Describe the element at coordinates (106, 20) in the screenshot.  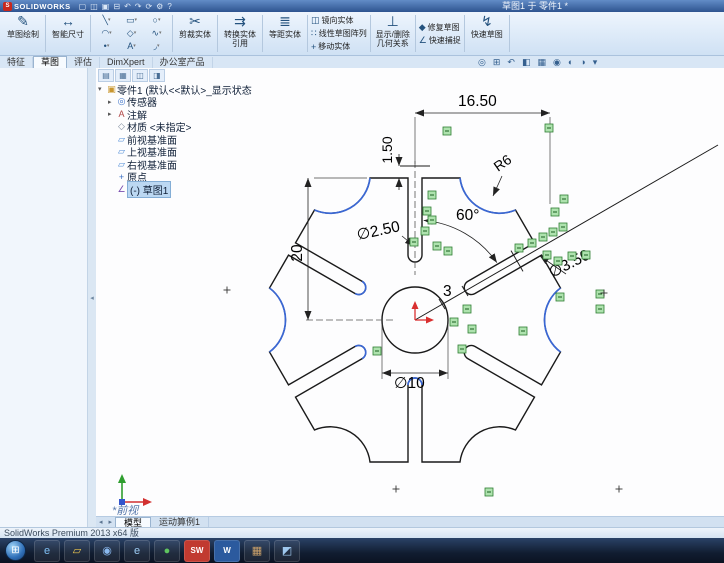
I see `line-icon: ╲▾` at that location.